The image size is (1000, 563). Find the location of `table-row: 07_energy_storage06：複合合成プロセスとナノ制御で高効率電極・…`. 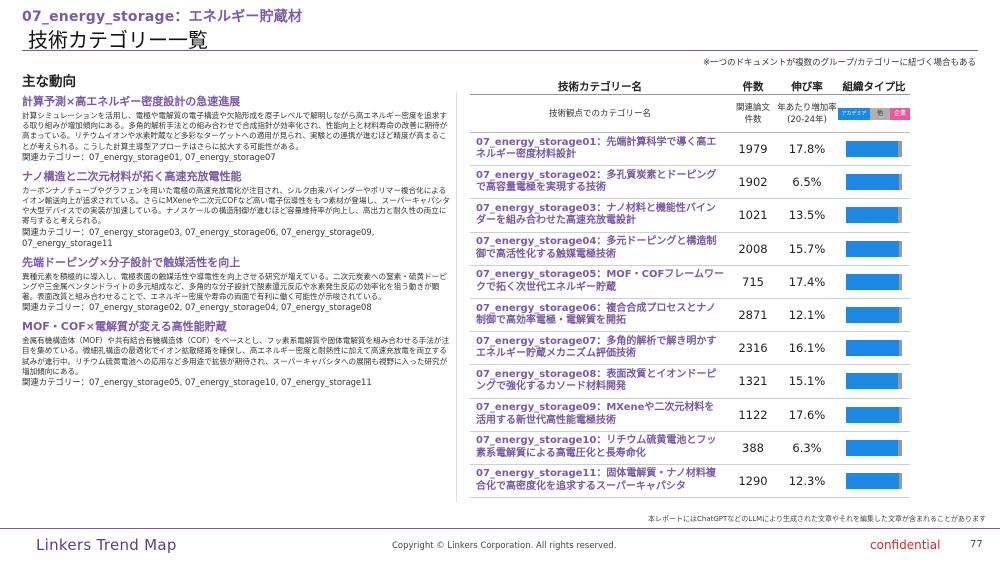

table-row: 07_energy_storage06：複合合成プロセスとナノ制御で高効率電極・… is located at coordinates (690, 316).